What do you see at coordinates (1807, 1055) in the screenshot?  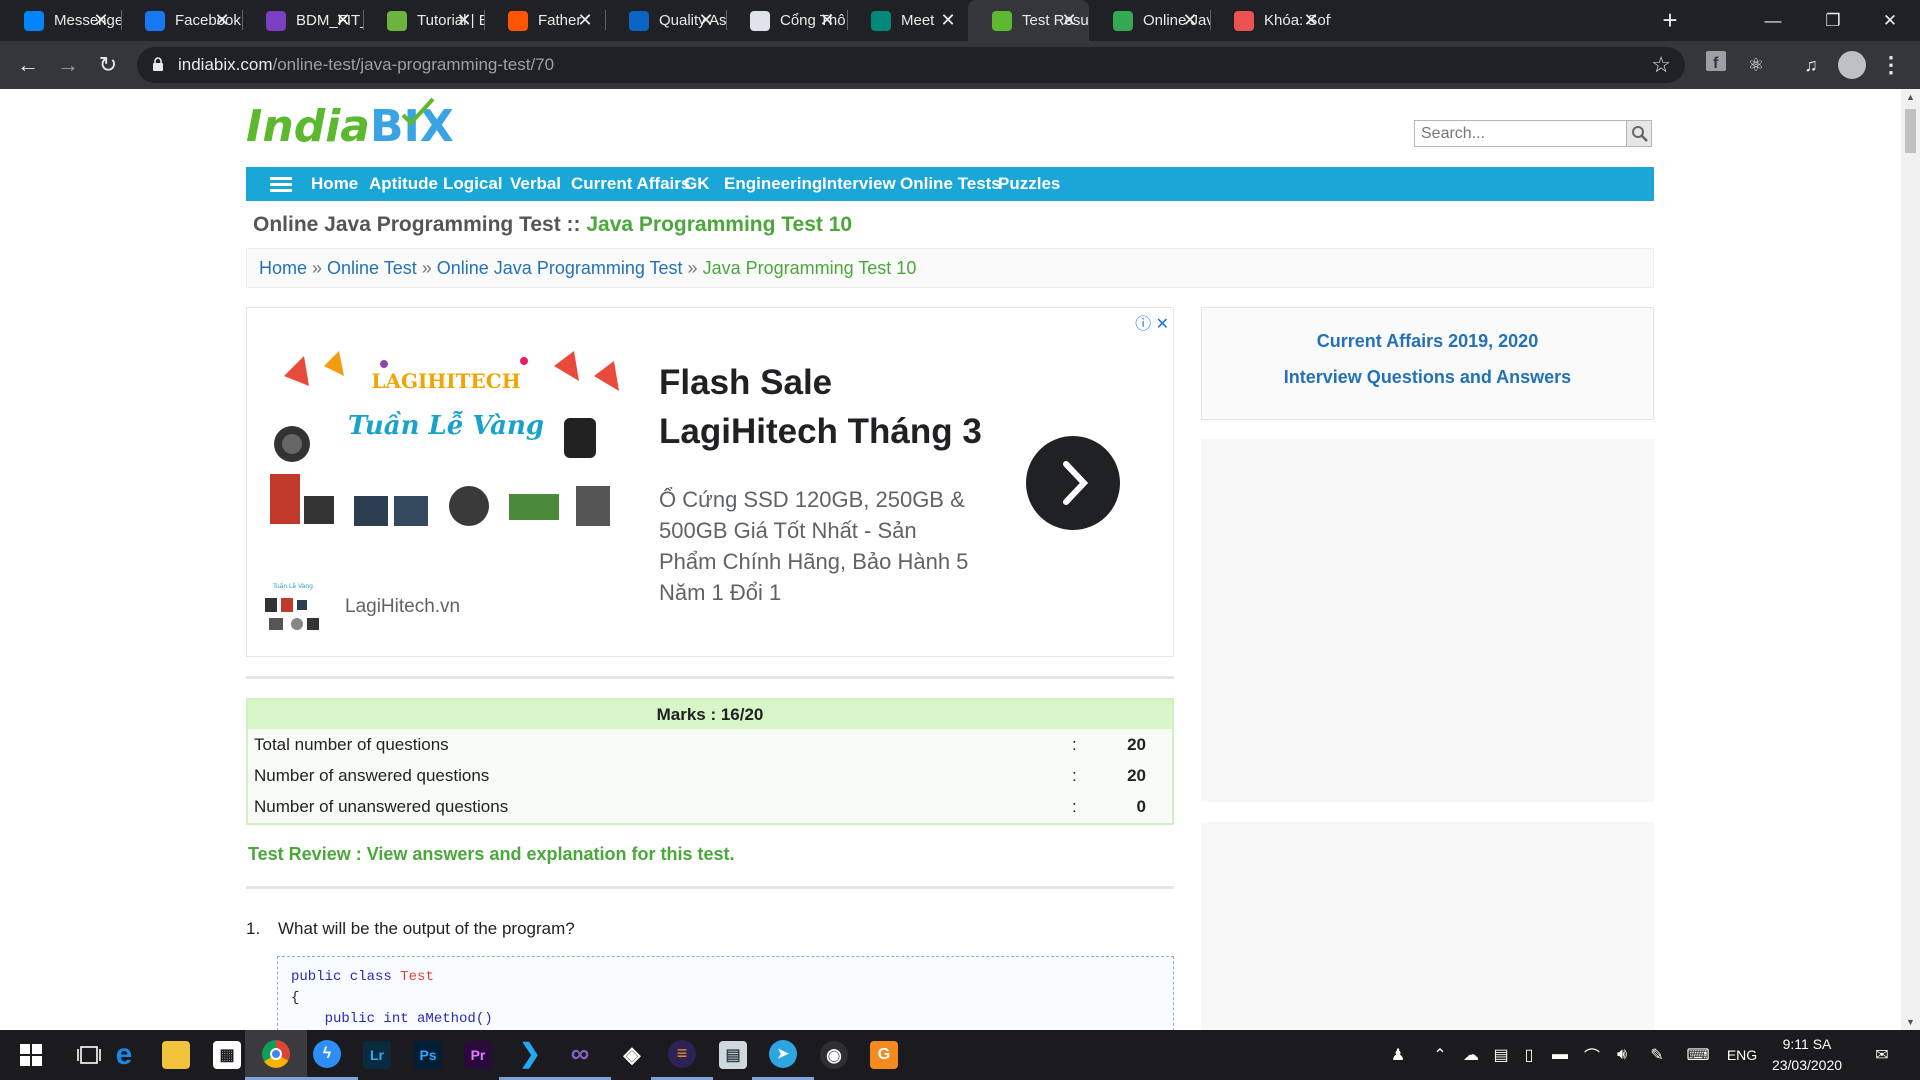 I see `system-clock: 9:11 SA 23/03/2020` at bounding box center [1807, 1055].